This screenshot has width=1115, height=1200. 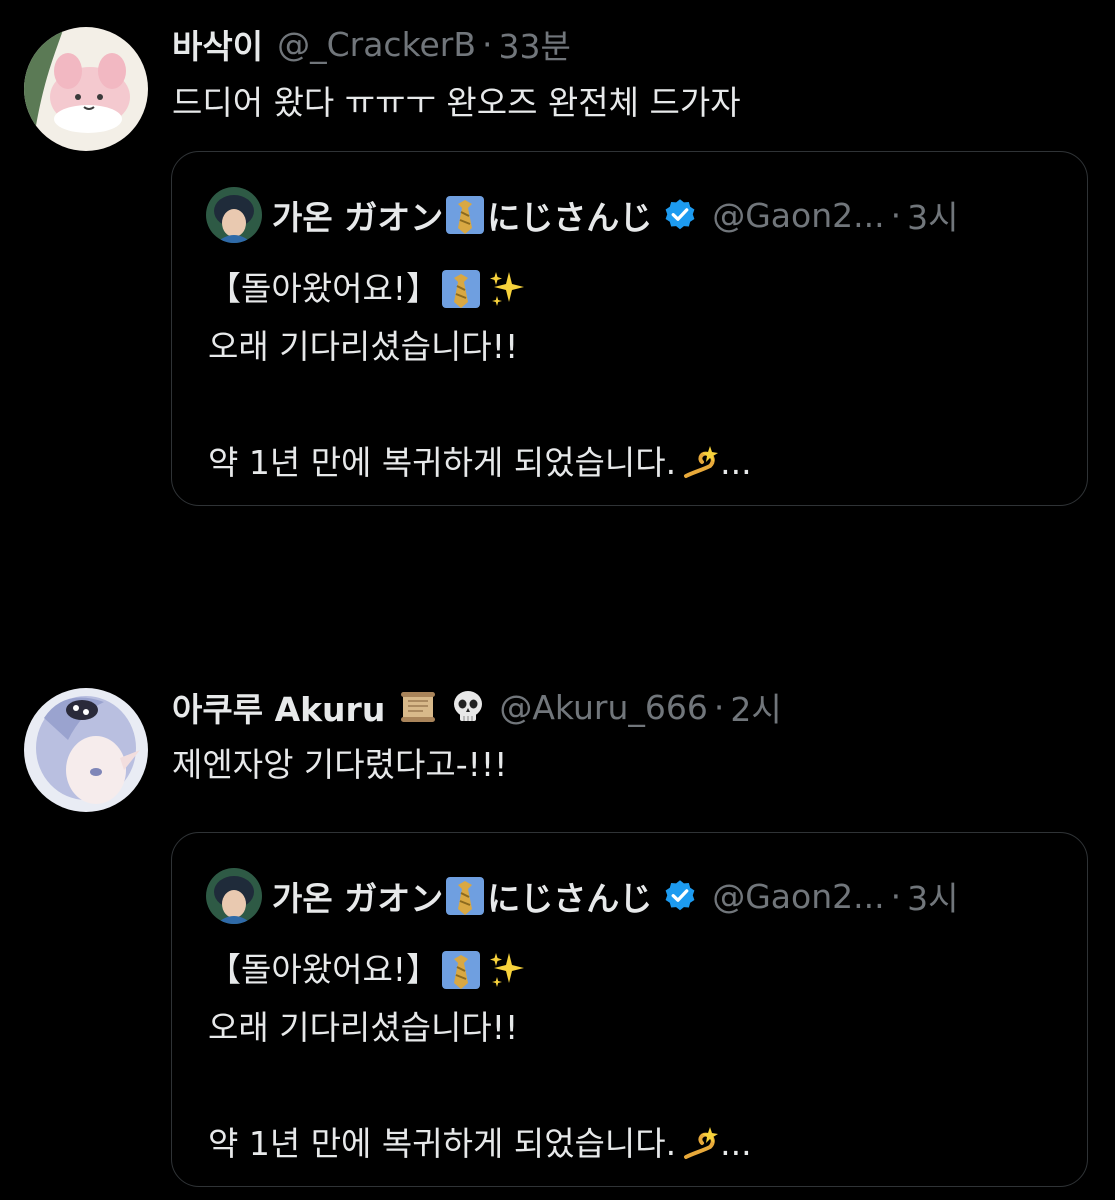 I want to click on tweet-header: 아쿠루 Akuru @Akuru_666 · 2시, so click(x=477, y=707).